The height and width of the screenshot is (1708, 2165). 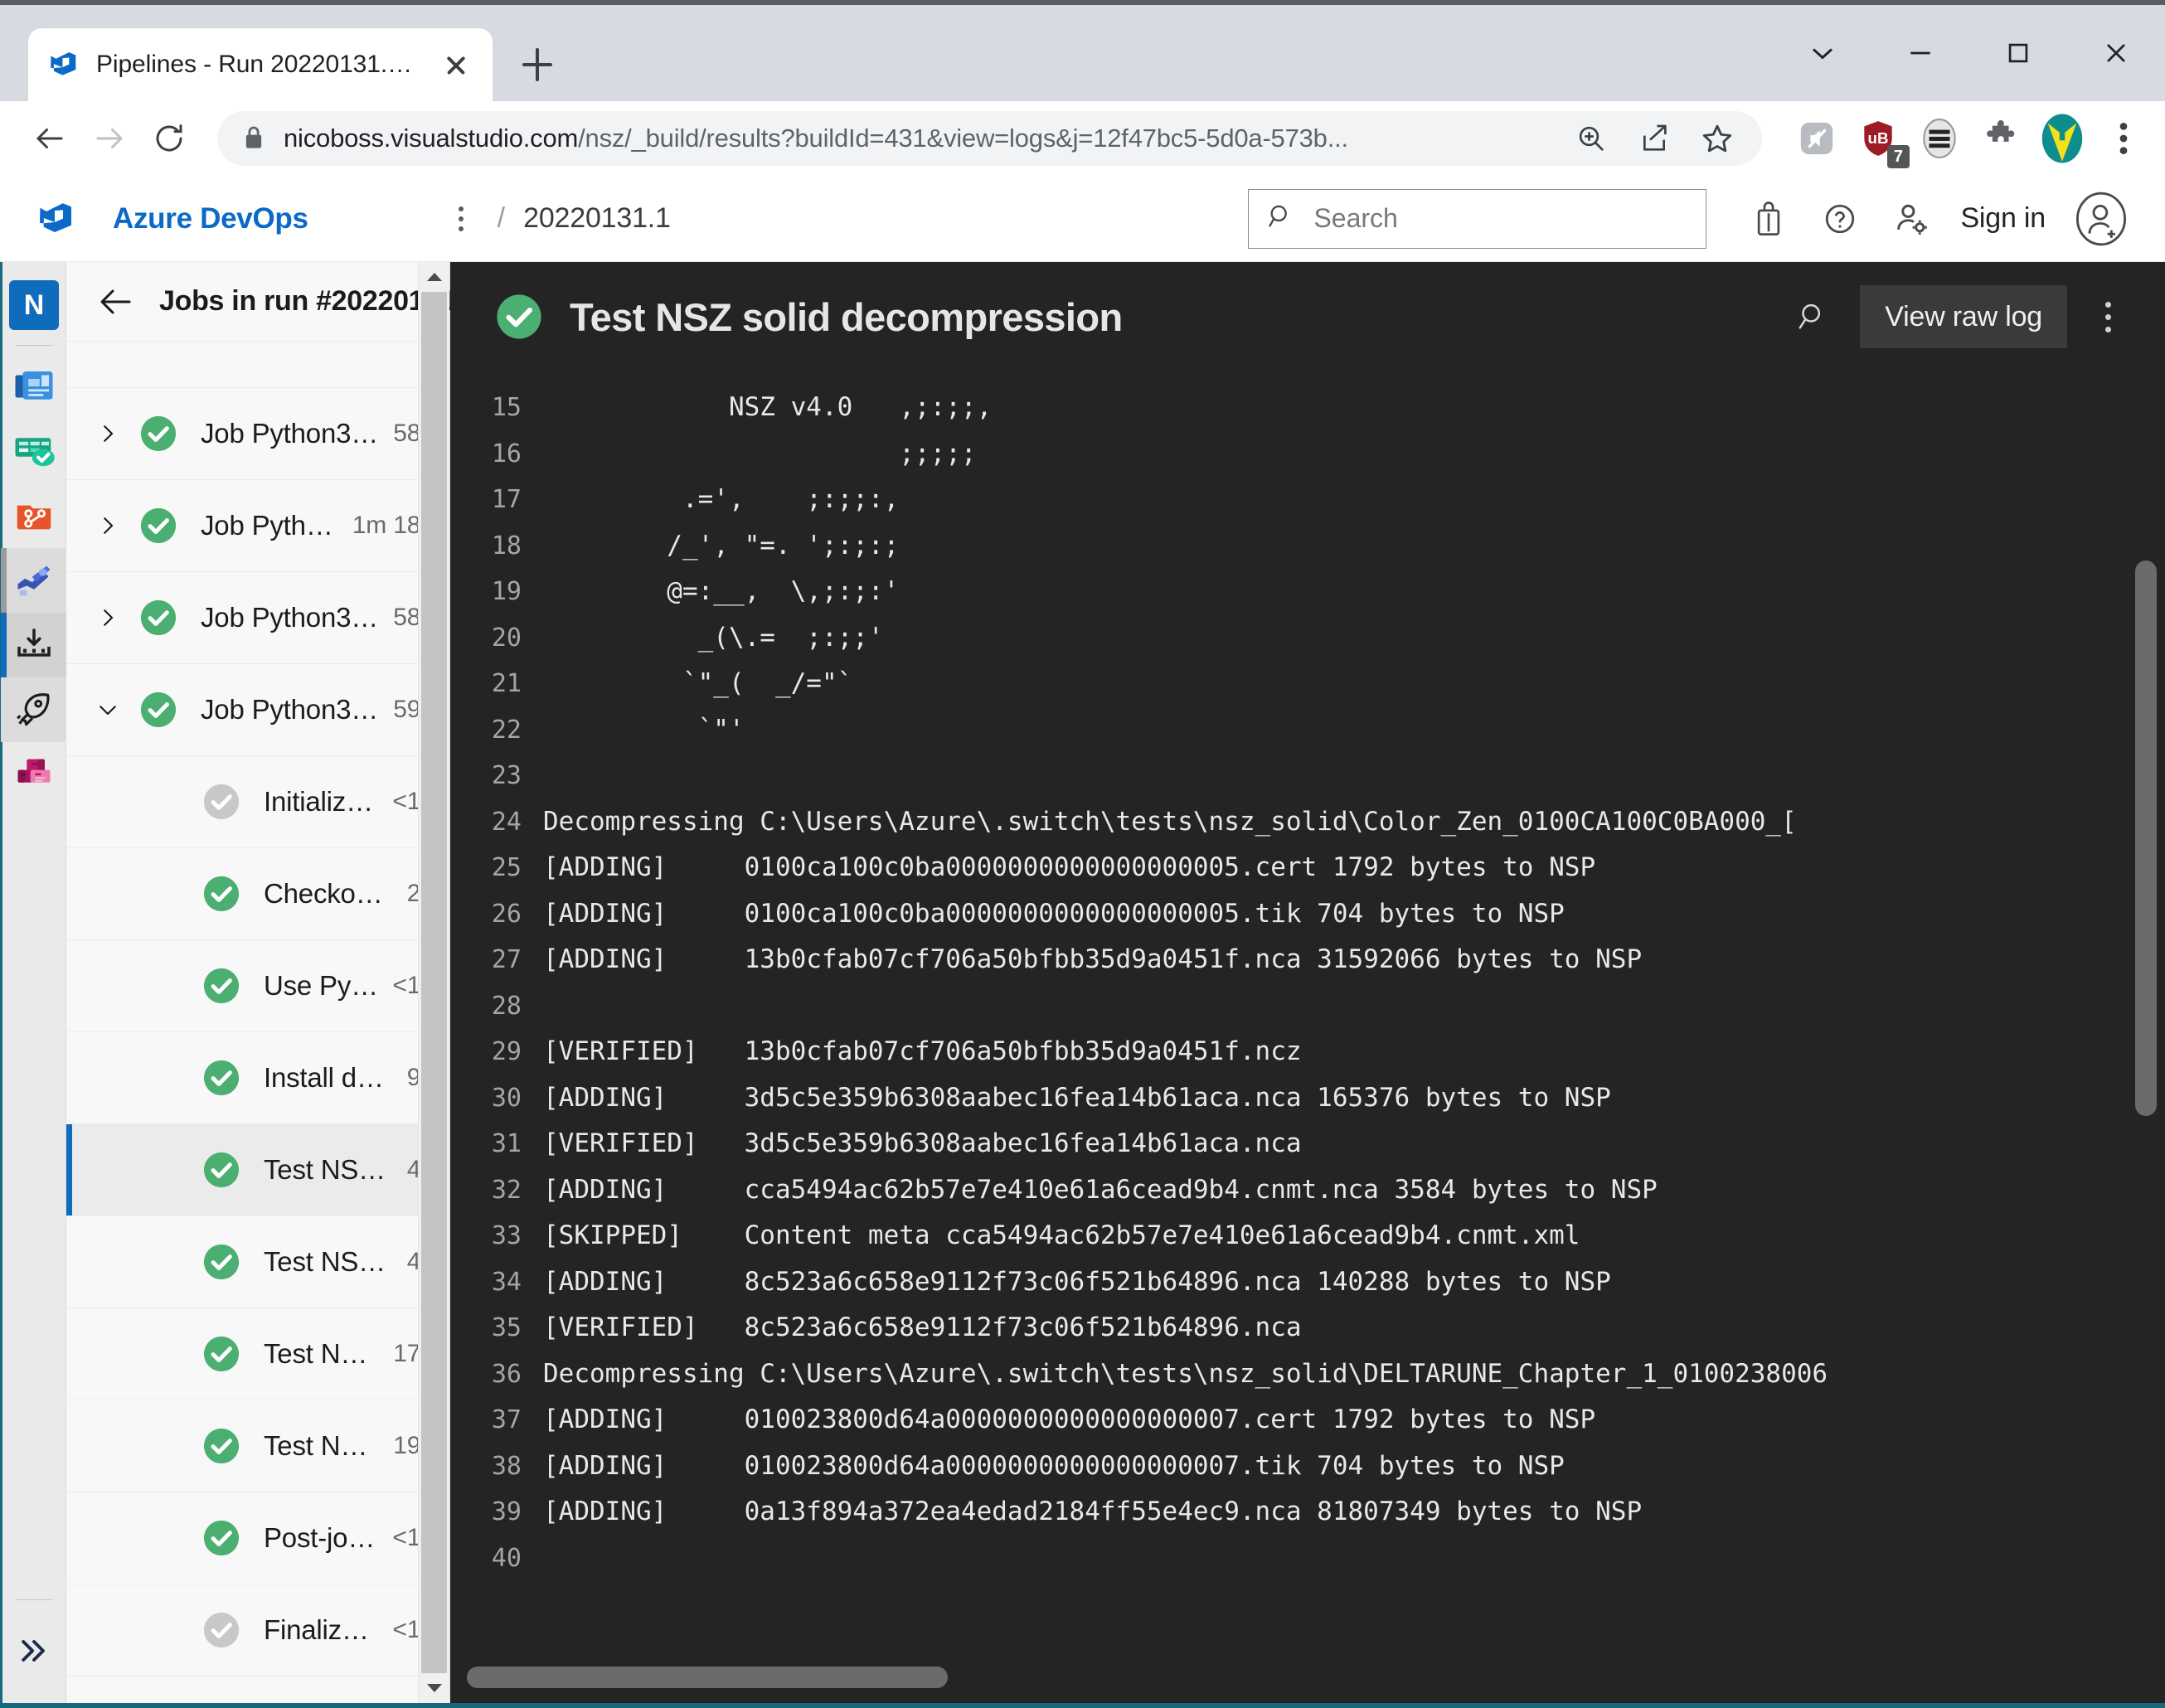 I want to click on log-vertical-scrollbar, so click(x=2146, y=838).